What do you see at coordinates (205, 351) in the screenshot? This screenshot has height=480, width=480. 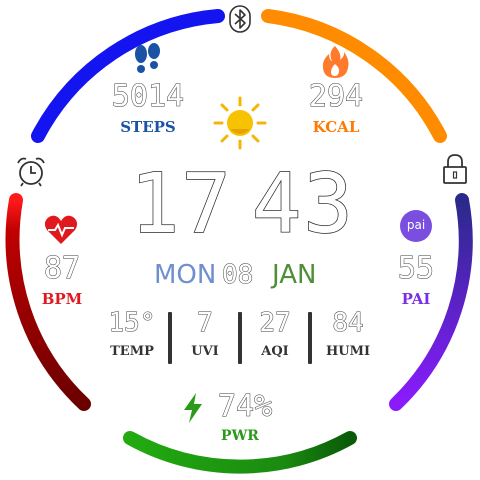 I see `uvi-label: UVI` at bounding box center [205, 351].